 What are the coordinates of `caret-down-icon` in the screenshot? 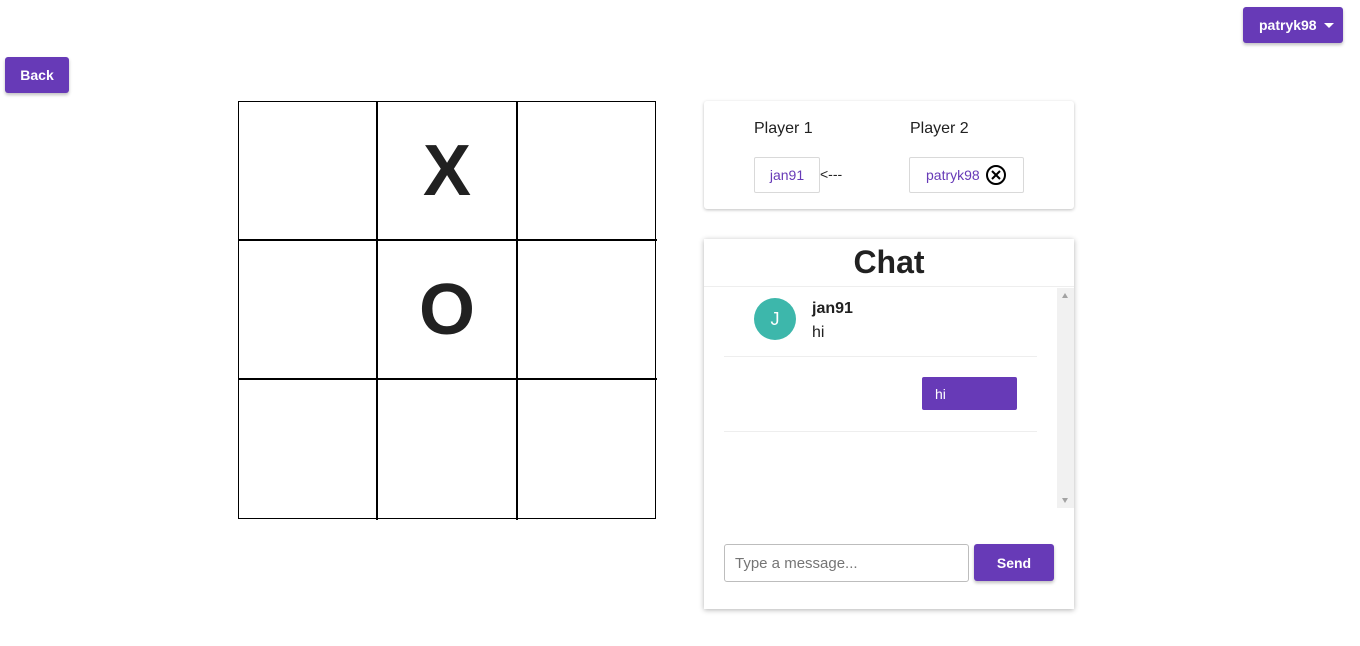 It's located at (1329, 25).